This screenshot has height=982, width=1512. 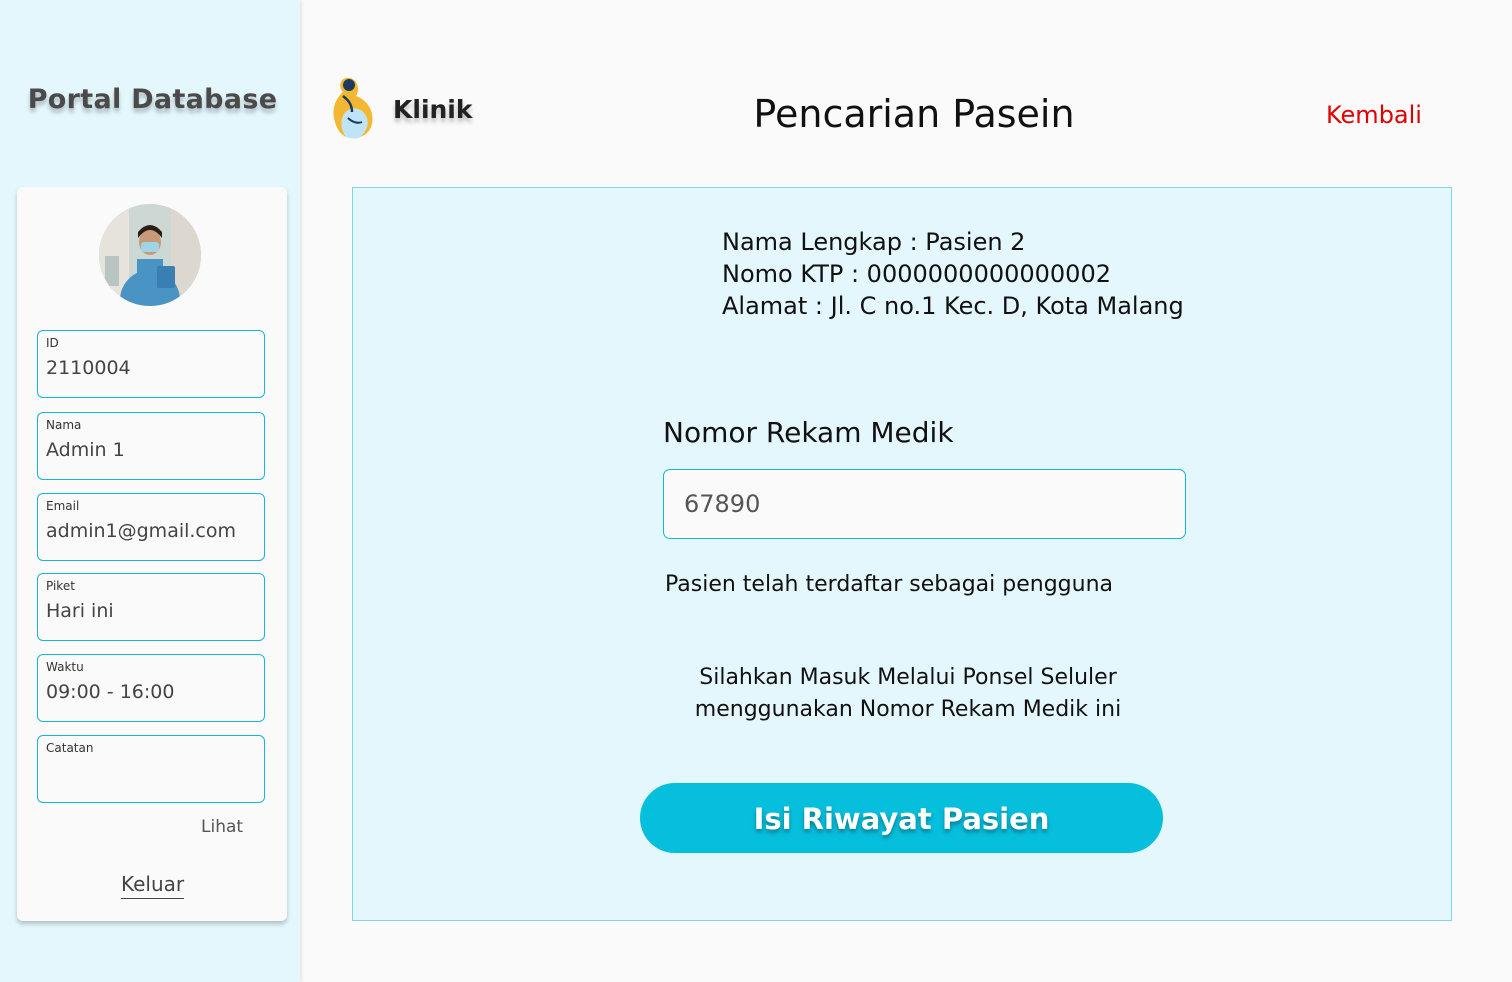 I want to click on catatan-field: Catatan, so click(x=151, y=769).